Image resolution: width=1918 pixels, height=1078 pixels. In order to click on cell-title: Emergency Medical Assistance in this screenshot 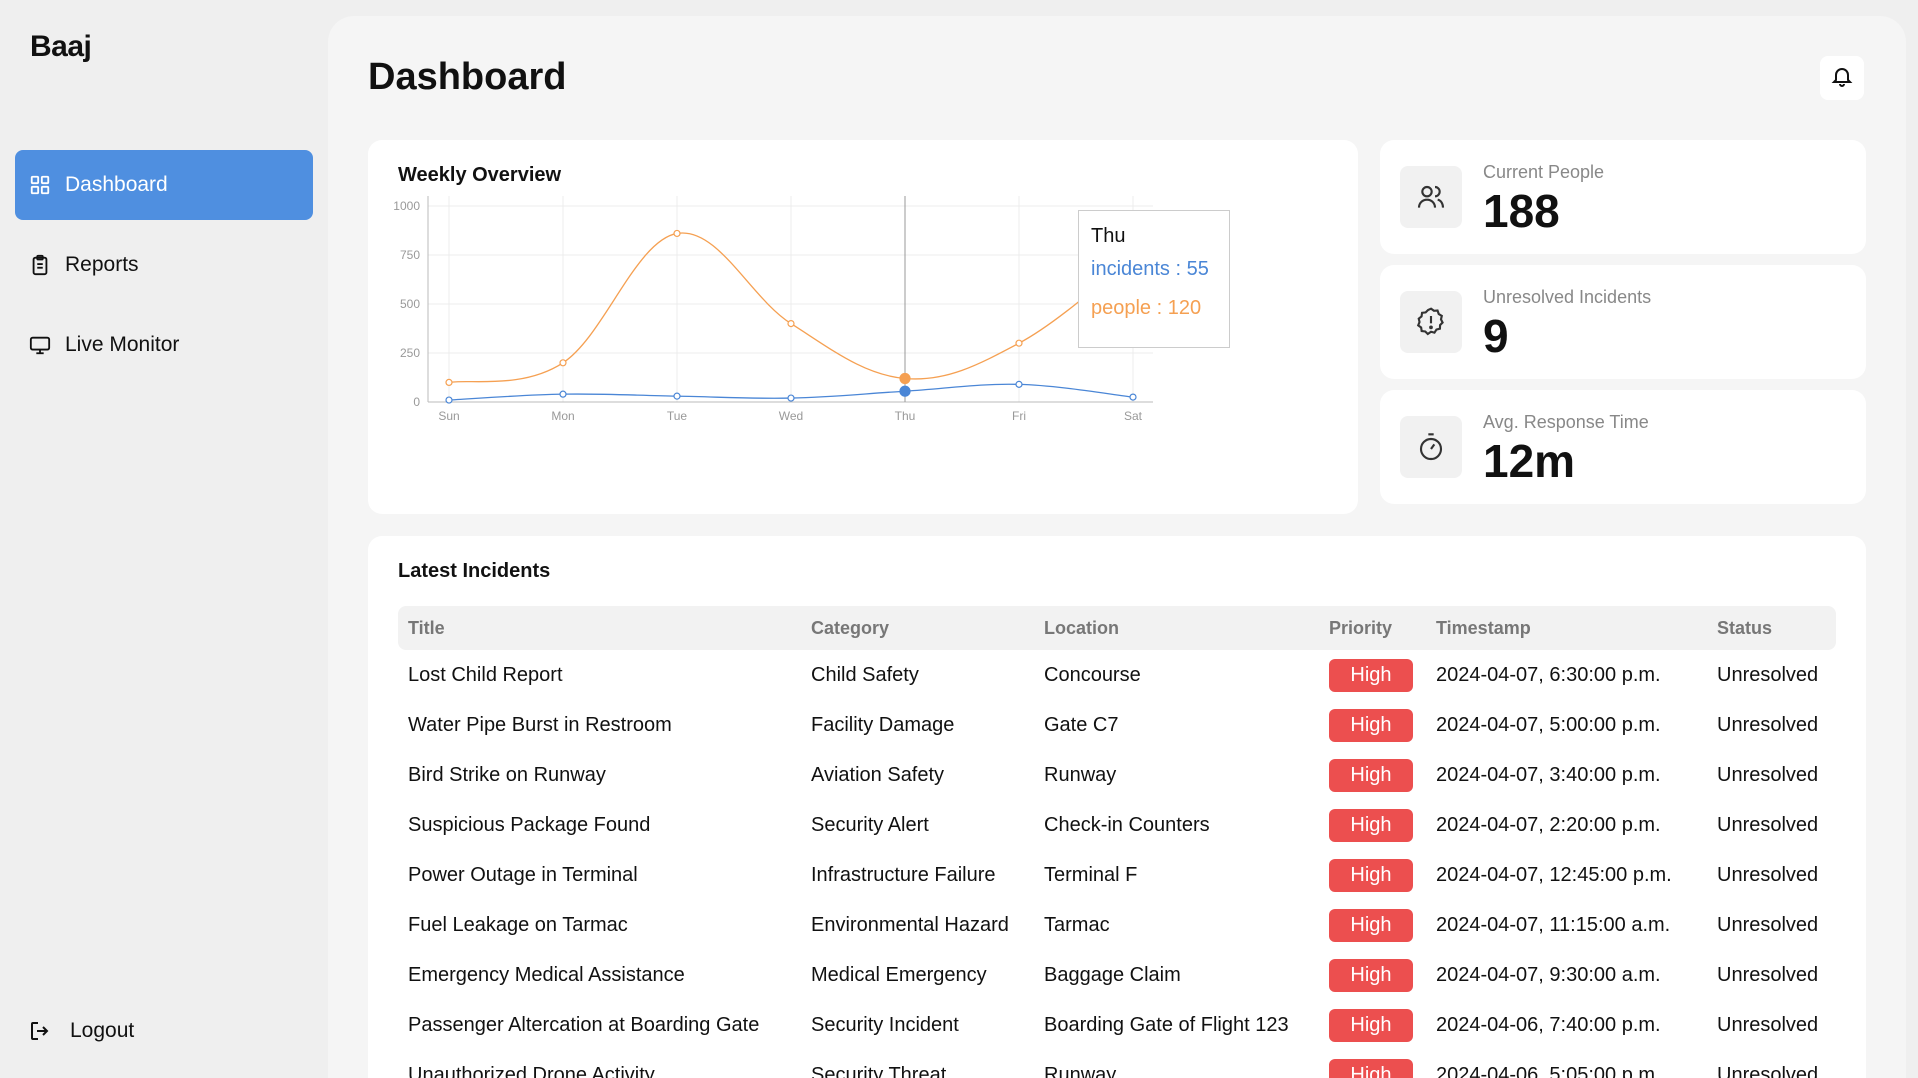, I will do `click(546, 974)`.